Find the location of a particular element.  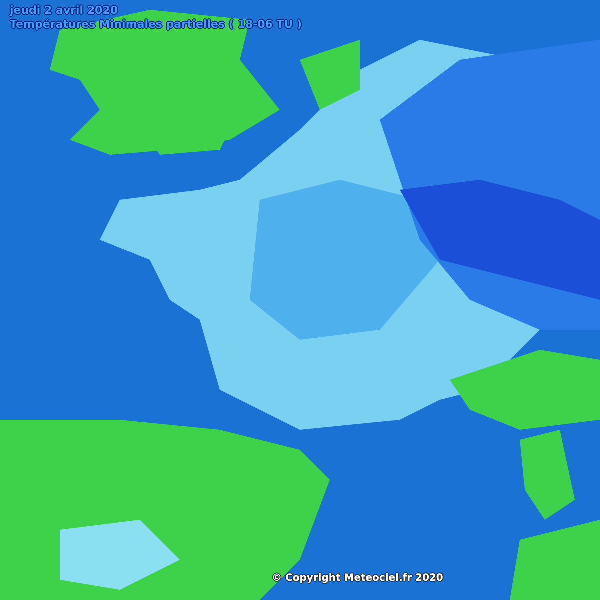

map-date: jeudi 2 avril 2020 is located at coordinates (65, 10).